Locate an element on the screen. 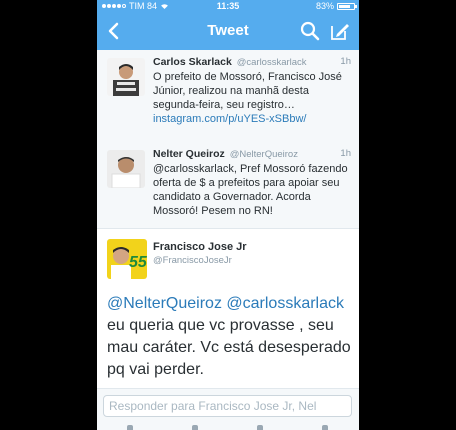 The height and width of the screenshot is (430, 456). author-handle: @carlosskarlack is located at coordinates (271, 62).